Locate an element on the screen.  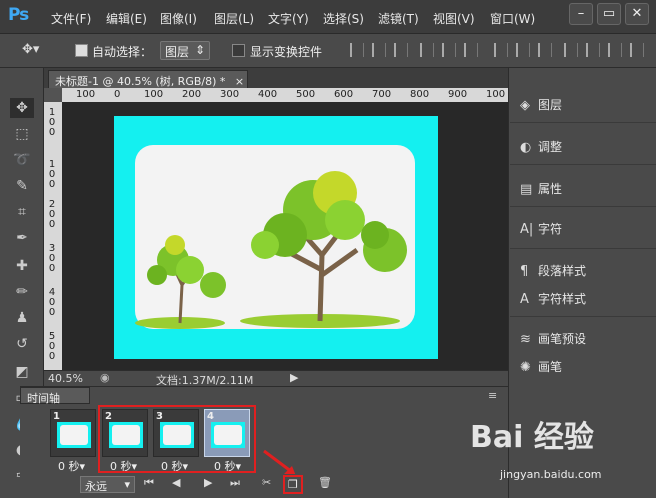
frame-delay: 0 秒▾ is located at coordinates (71, 466).